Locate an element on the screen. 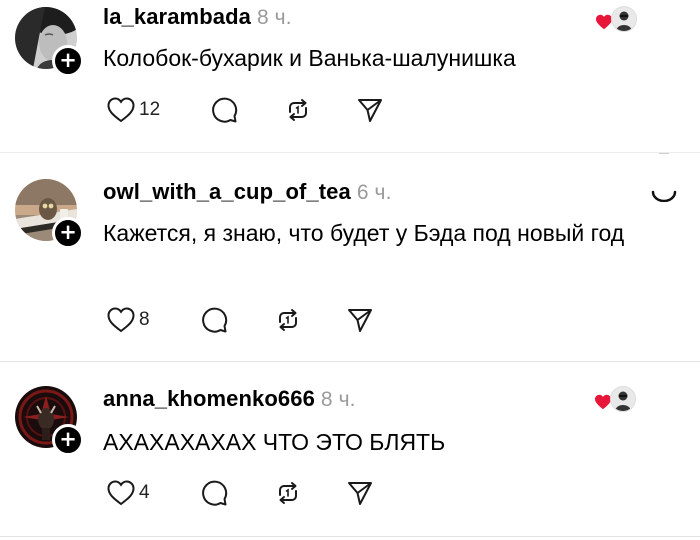 The image size is (700, 540). like-button: 8 is located at coordinates (128, 320).